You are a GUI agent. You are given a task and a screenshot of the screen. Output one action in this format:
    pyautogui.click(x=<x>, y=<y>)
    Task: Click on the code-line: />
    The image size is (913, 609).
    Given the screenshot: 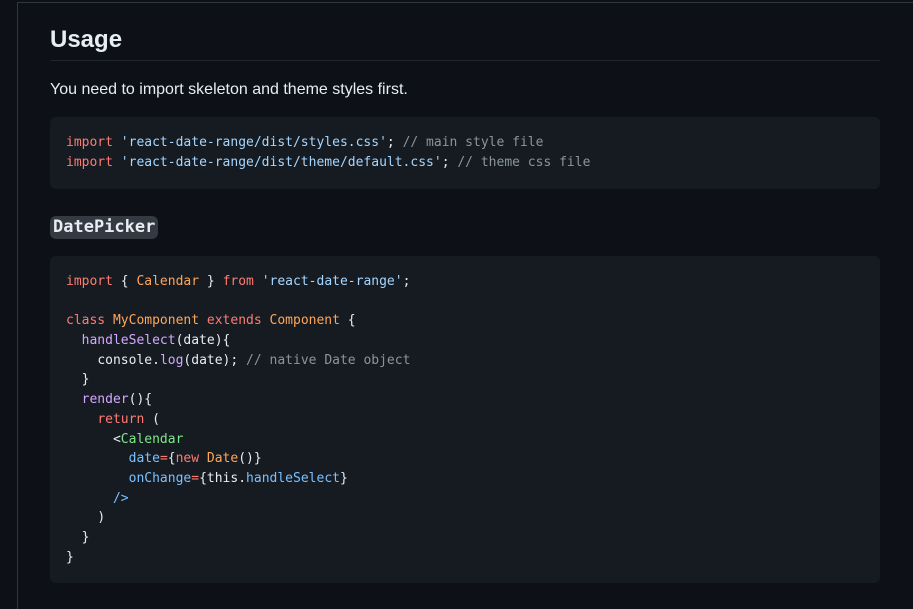 What is the action you would take?
    pyautogui.click(x=465, y=499)
    